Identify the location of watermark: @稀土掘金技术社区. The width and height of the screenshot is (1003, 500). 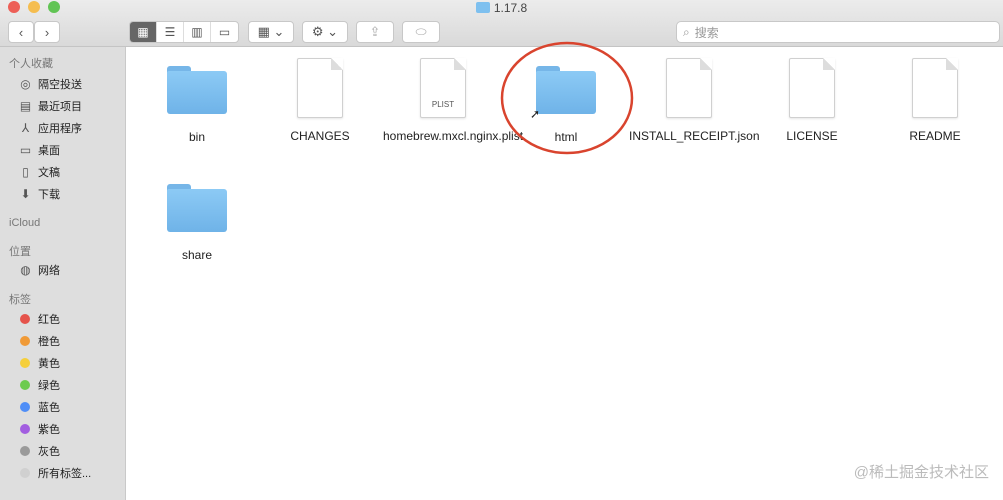
(921, 472).